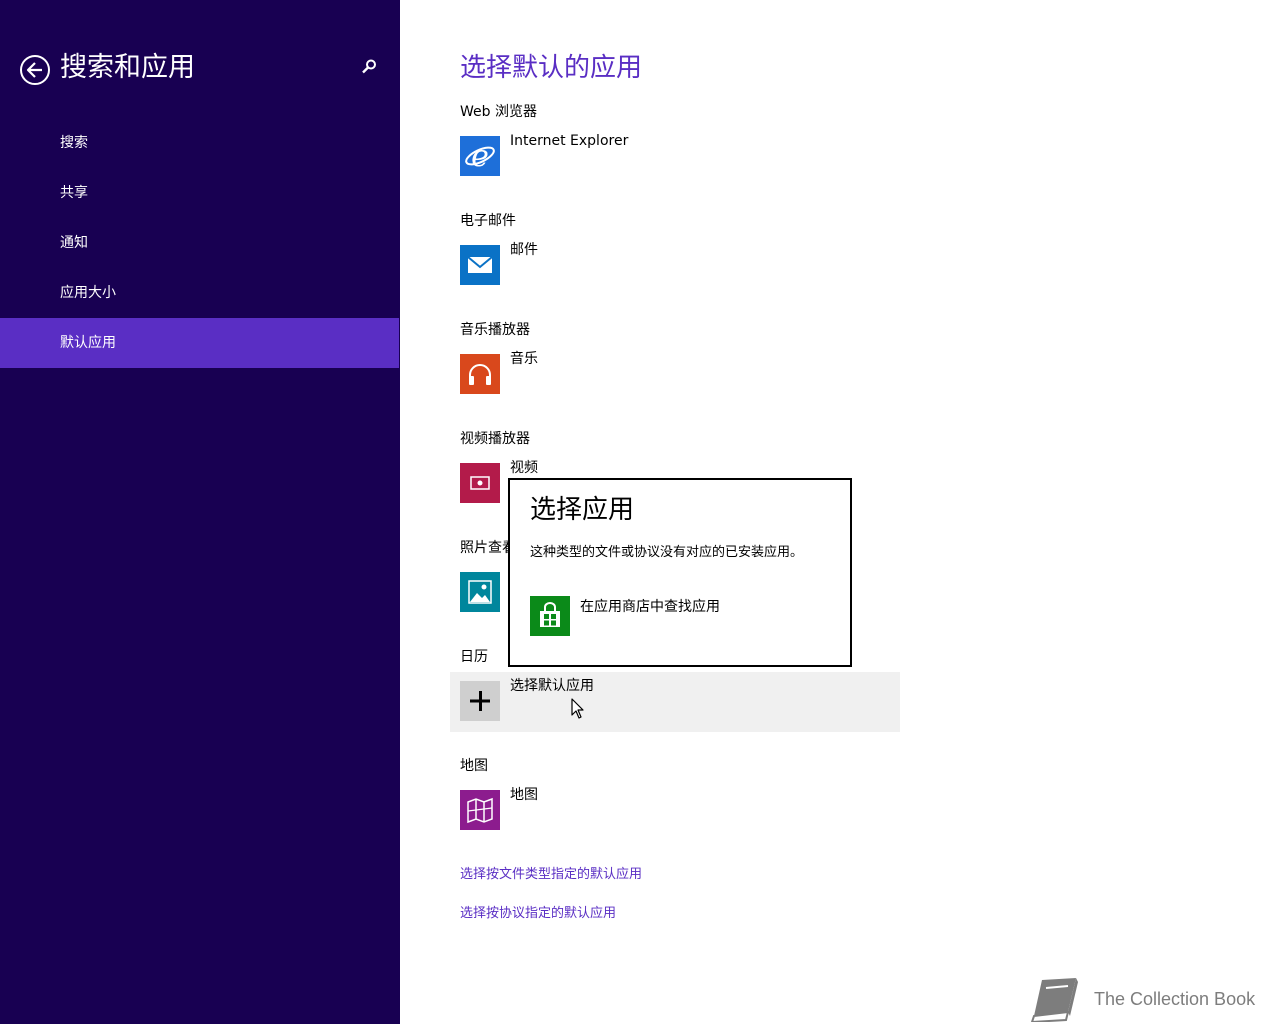 This screenshot has height=1024, width=1280. What do you see at coordinates (524, 250) in the screenshot?
I see `app-name: 邮件` at bounding box center [524, 250].